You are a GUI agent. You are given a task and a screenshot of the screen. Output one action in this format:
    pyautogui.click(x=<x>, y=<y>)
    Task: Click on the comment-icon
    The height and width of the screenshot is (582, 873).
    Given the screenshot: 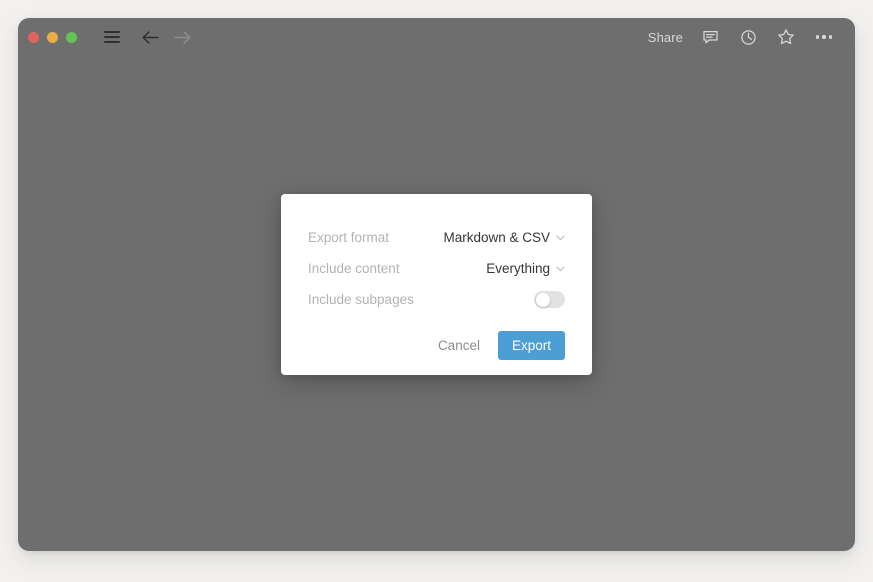 What is the action you would take?
    pyautogui.click(x=710, y=37)
    